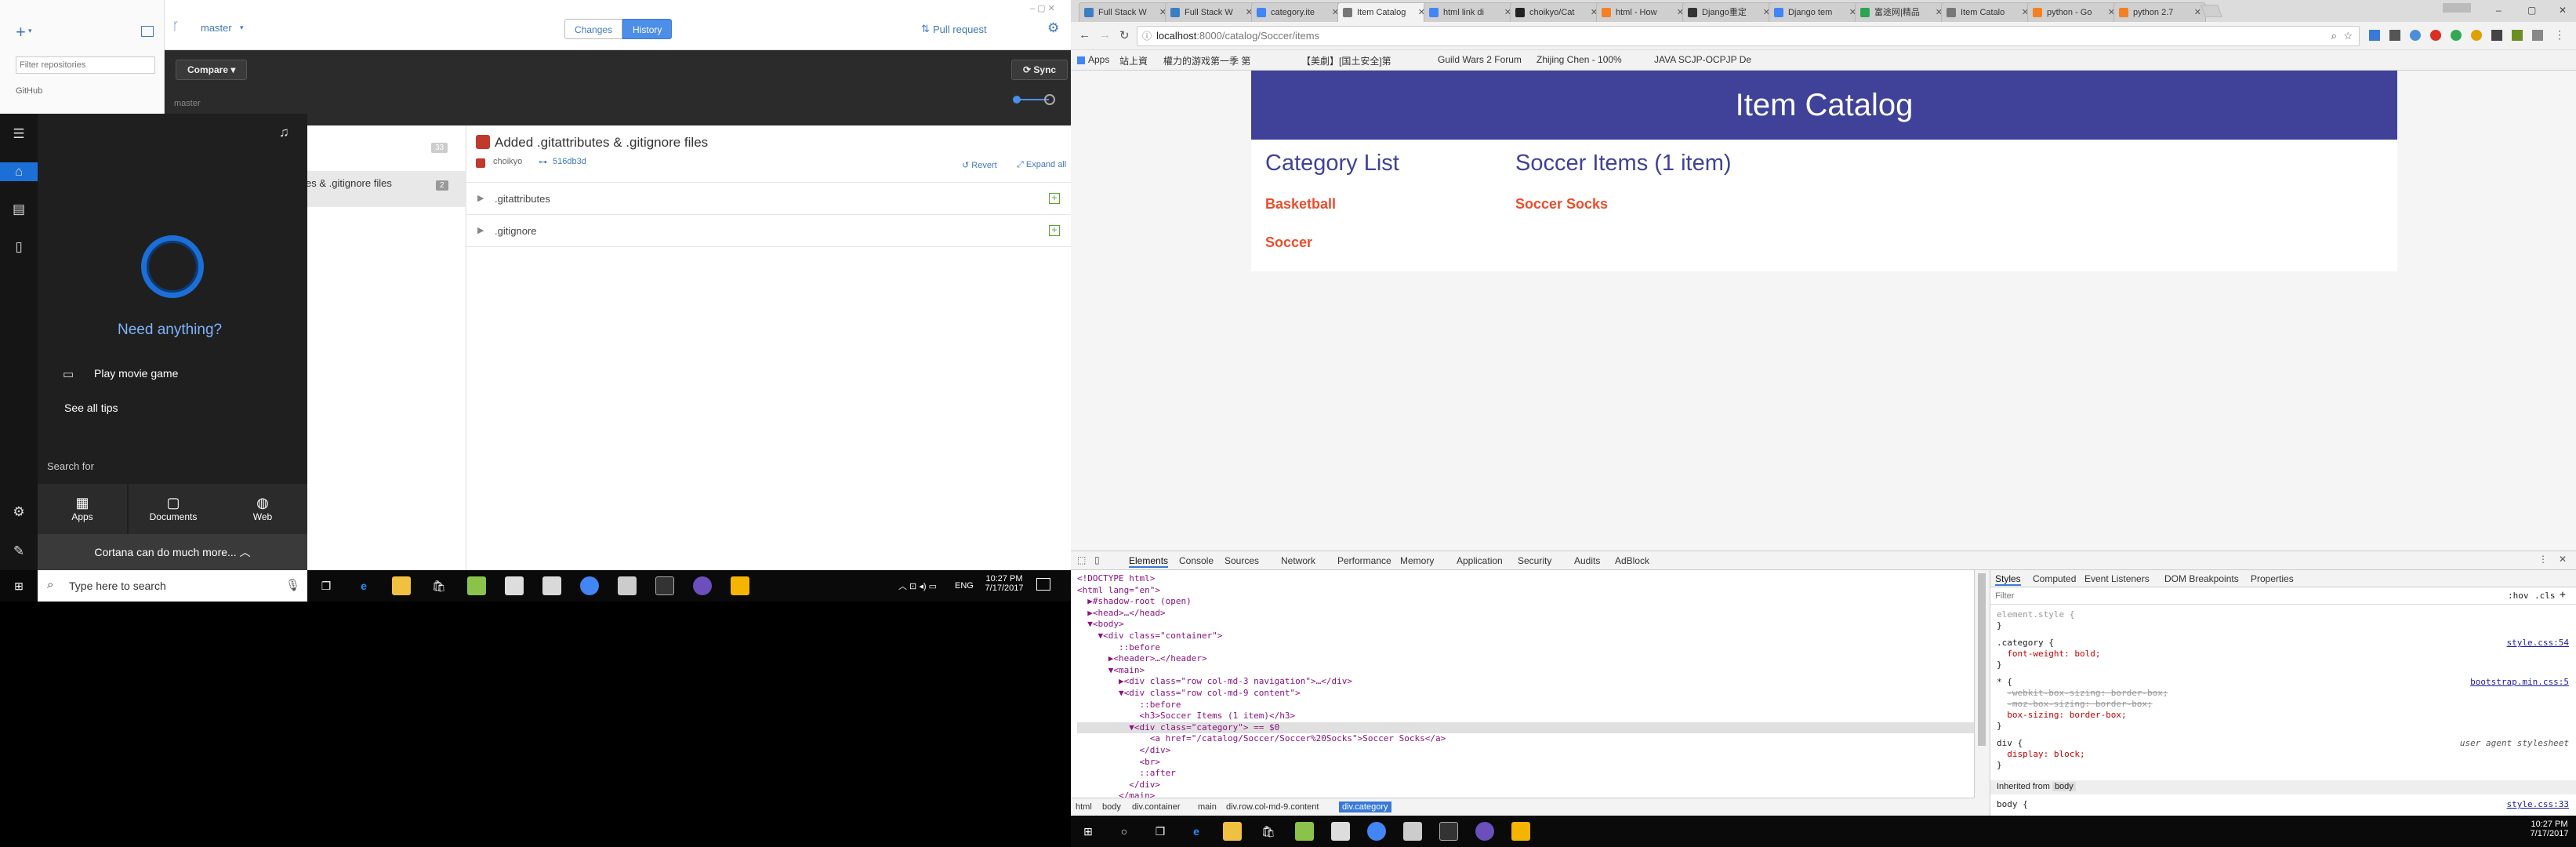 This screenshot has height=847, width=2576. Describe the element at coordinates (1017, 100) in the screenshot. I see `timeline-dot` at that location.